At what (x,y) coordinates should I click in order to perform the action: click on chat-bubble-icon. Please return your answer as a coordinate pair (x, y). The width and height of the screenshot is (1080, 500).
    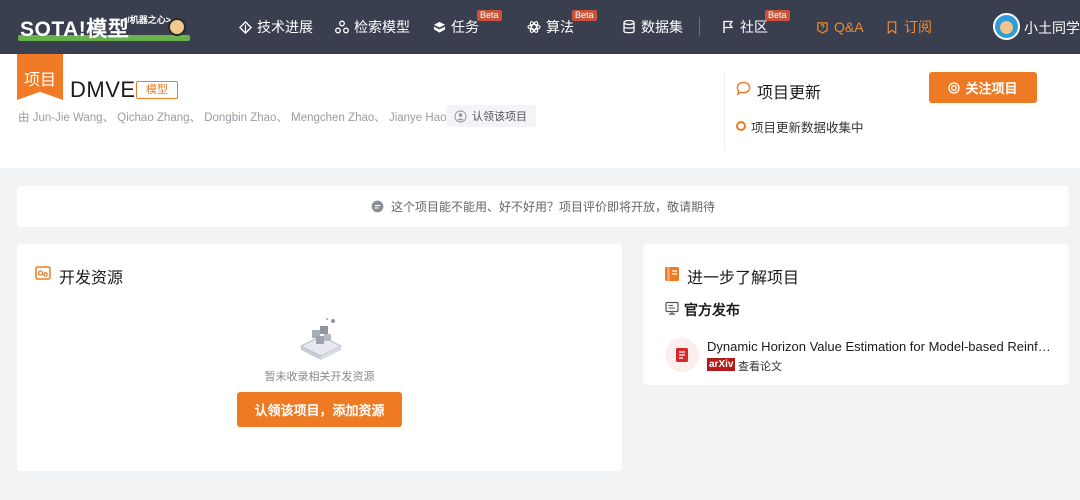
    Looking at the image, I should click on (743, 88).